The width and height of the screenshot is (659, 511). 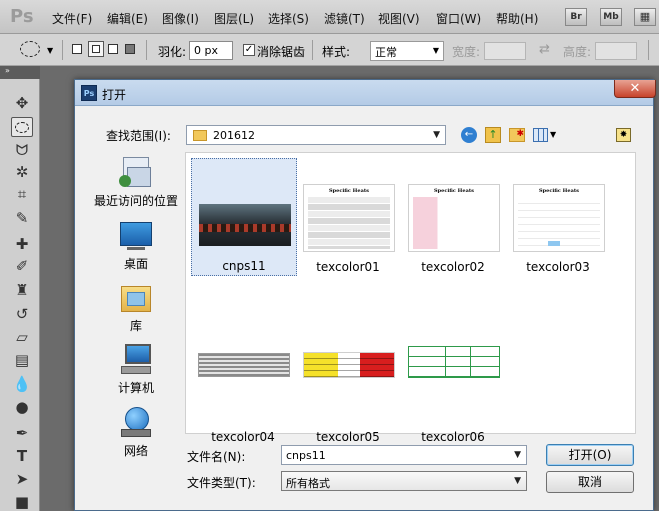 I want to click on recent-places-icon, so click(x=136, y=173).